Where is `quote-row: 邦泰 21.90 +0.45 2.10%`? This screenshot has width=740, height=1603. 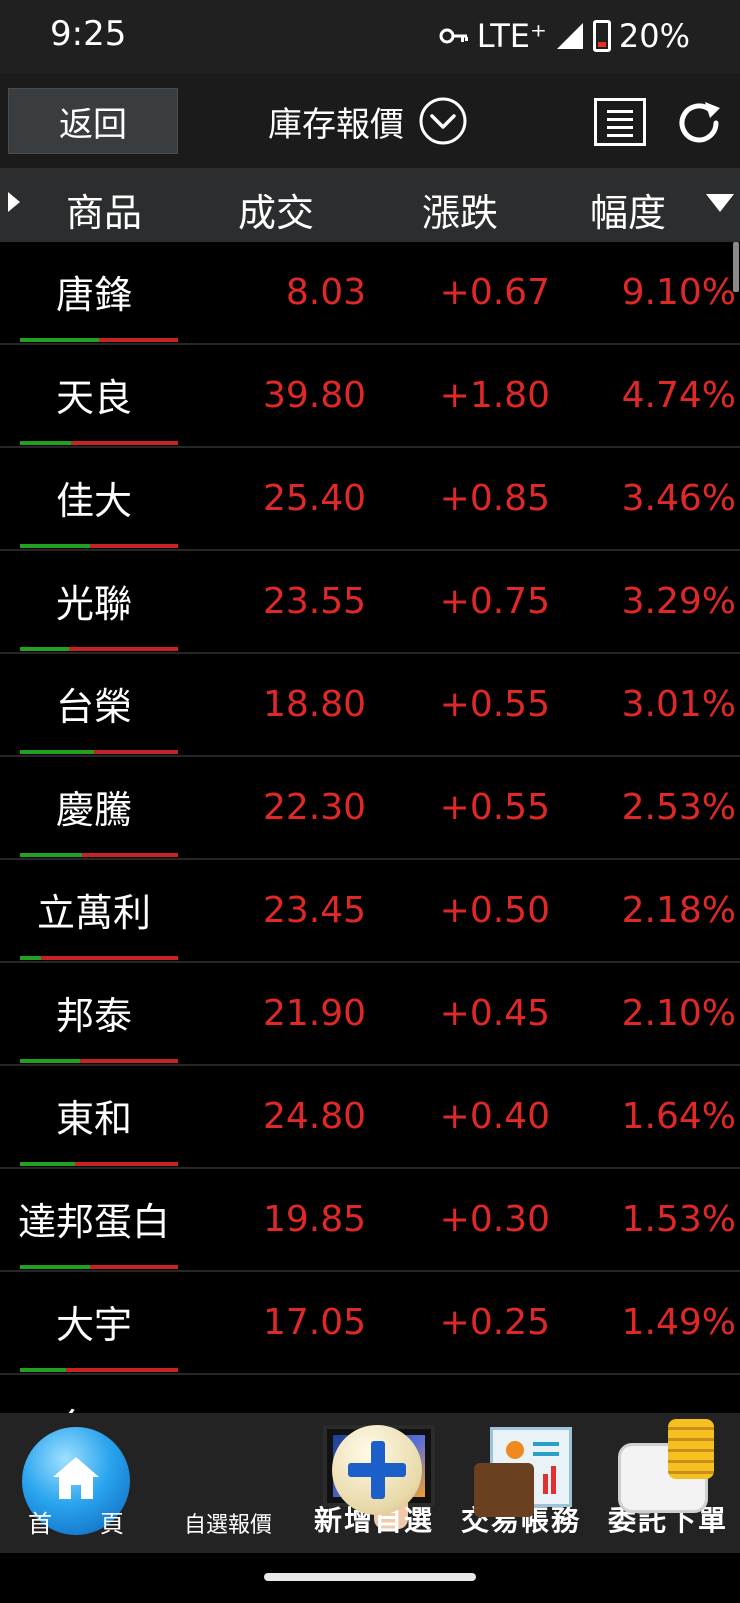
quote-row: 邦泰 21.90 +0.45 2.10% is located at coordinates (370, 1014).